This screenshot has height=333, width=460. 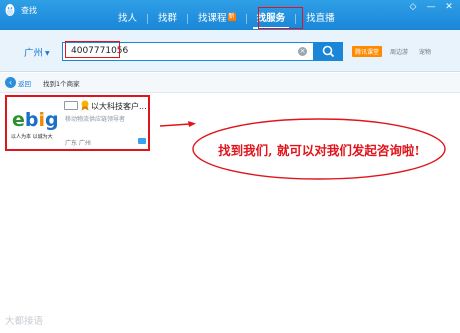 I want to click on service-tag-icon, so click(x=71, y=105).